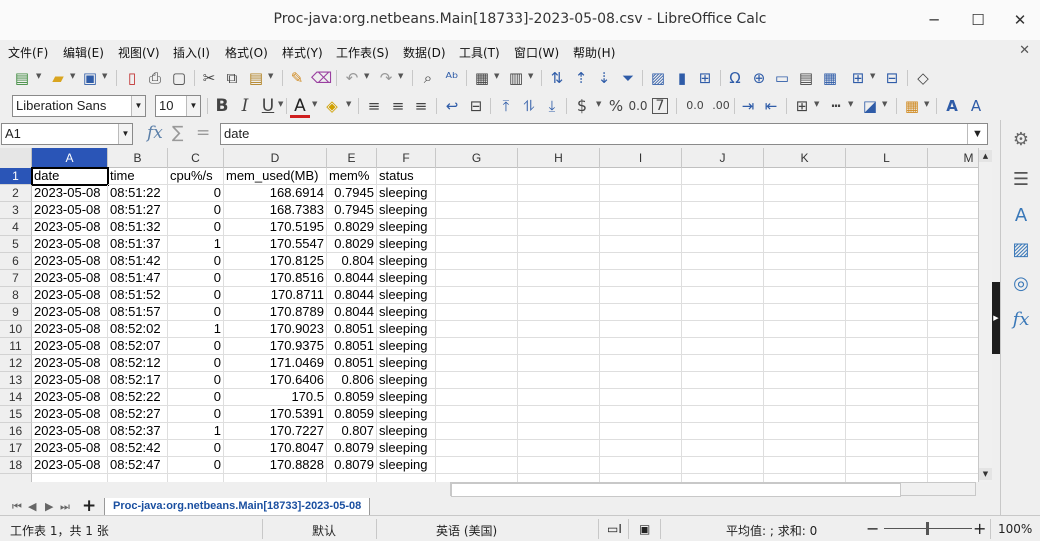 This screenshot has height=541, width=1040. What do you see at coordinates (887, 465) in the screenshot?
I see `cell-l18` at bounding box center [887, 465].